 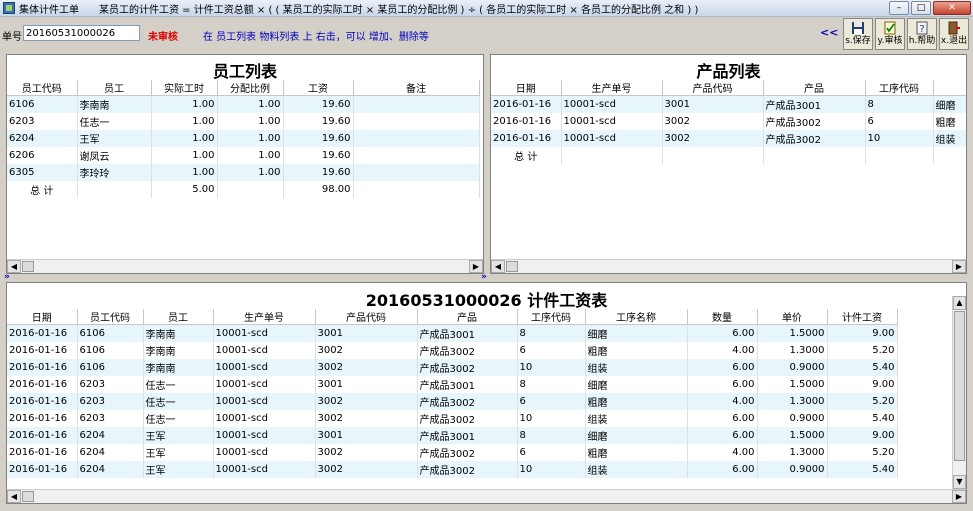 I want to click on table-row: 6305 李玲玲 1.00 1.00 19.60, so click(x=243, y=172).